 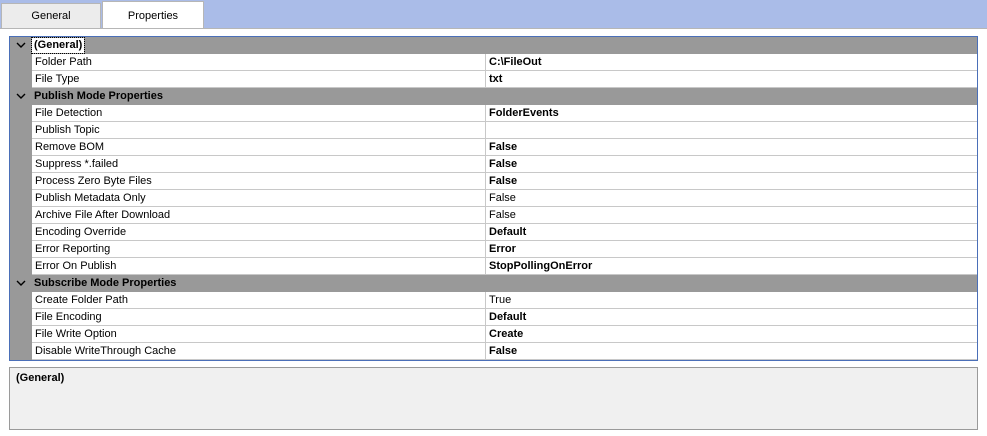 What do you see at coordinates (259, 266) in the screenshot?
I see `property-name: Error On Publish` at bounding box center [259, 266].